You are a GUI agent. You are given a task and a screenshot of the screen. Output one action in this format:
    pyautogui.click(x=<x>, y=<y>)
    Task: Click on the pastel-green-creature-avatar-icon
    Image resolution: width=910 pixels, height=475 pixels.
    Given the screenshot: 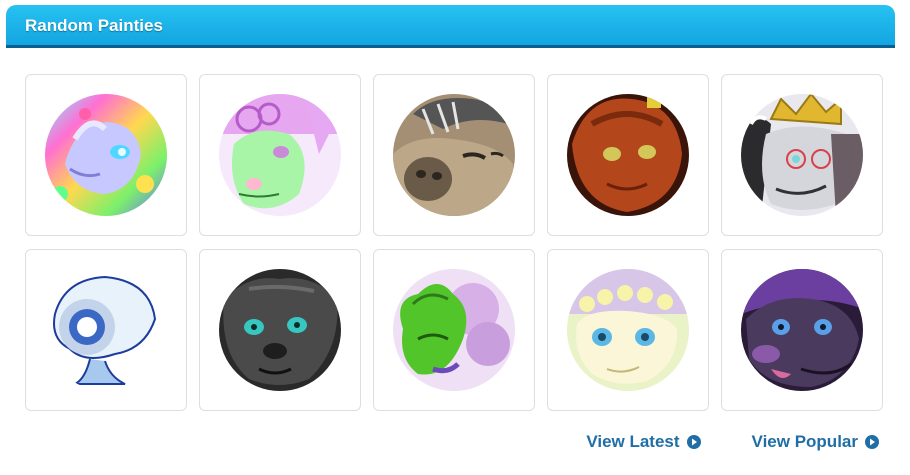 What is the action you would take?
    pyautogui.click(x=280, y=155)
    